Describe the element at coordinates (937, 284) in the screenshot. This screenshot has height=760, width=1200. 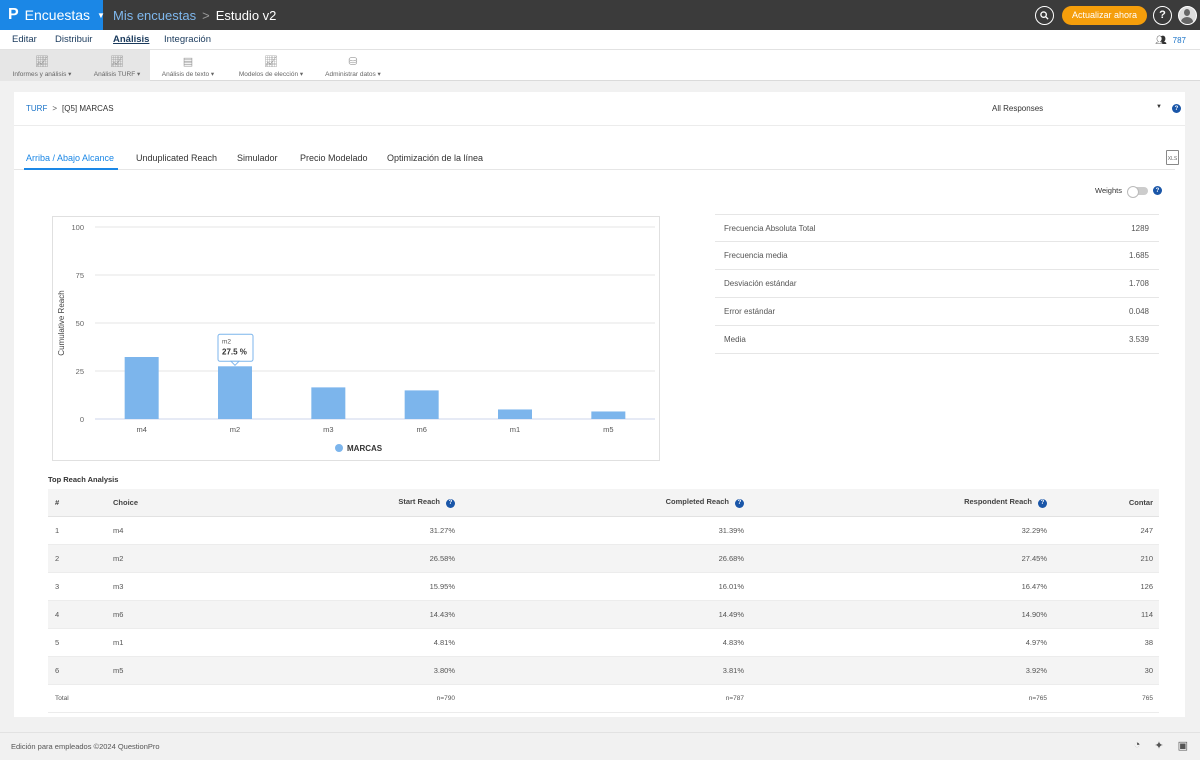
I see `stat-row: Desviación estándar 1.708` at that location.